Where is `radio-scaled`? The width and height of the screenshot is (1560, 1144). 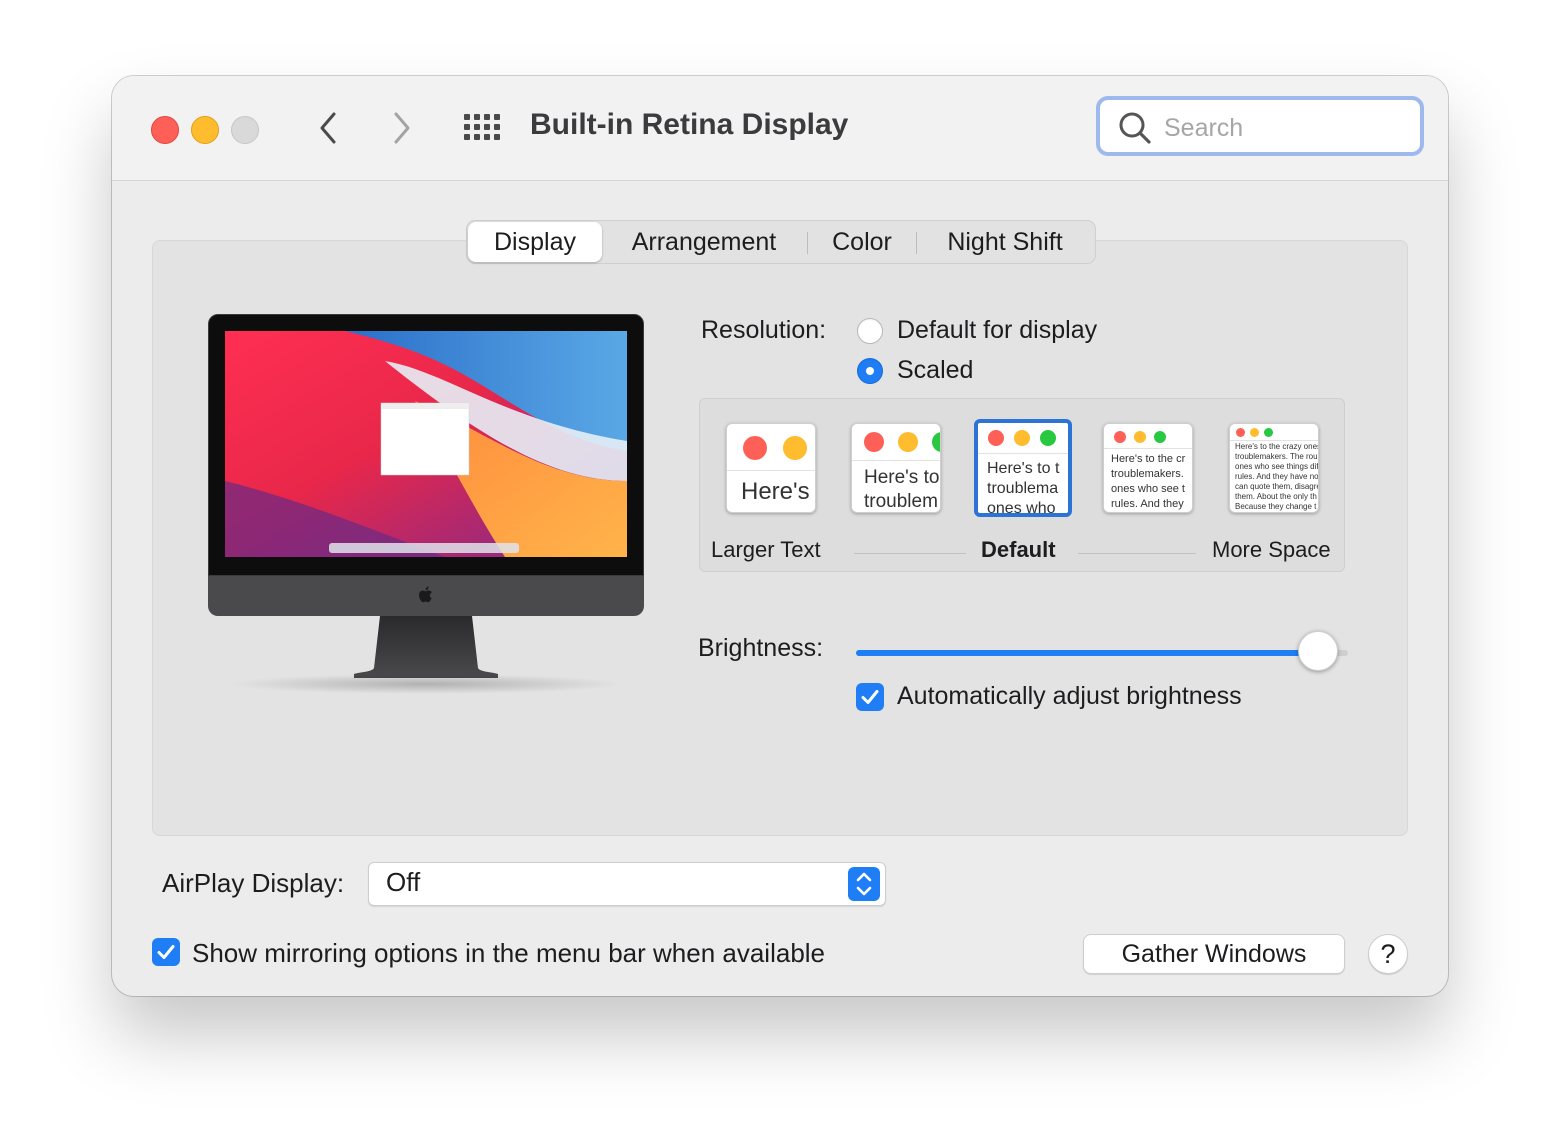
radio-scaled is located at coordinates (870, 371).